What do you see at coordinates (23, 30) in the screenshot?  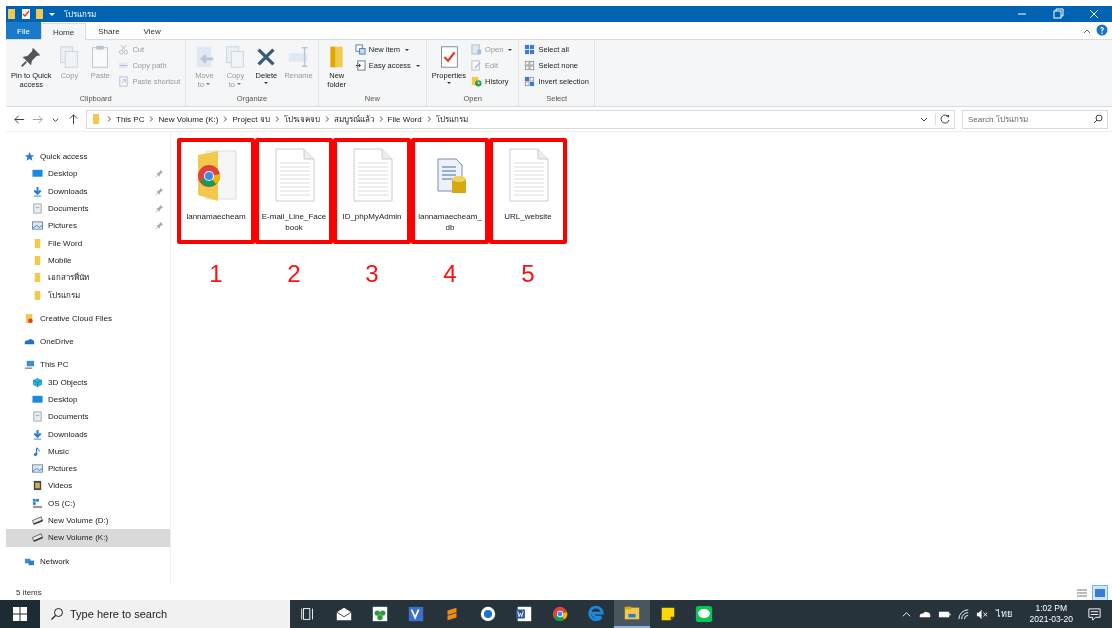 I see `ribbon-tab: File` at bounding box center [23, 30].